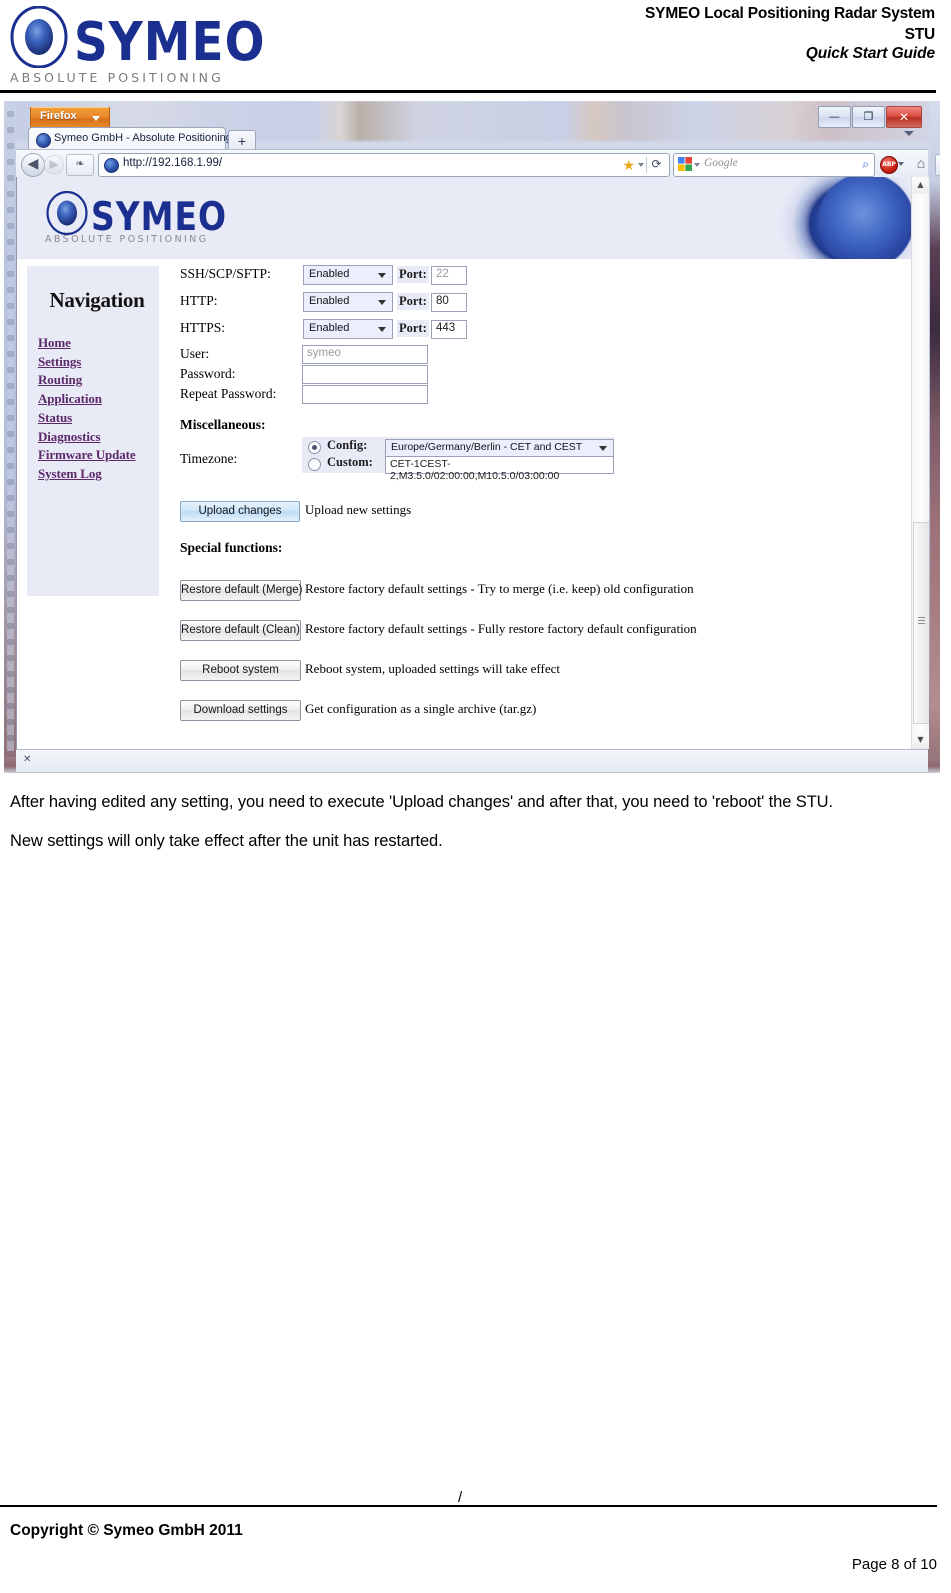 This screenshot has height=1593, width=951. What do you see at coordinates (365, 354) in the screenshot?
I see `user-field: symeo` at bounding box center [365, 354].